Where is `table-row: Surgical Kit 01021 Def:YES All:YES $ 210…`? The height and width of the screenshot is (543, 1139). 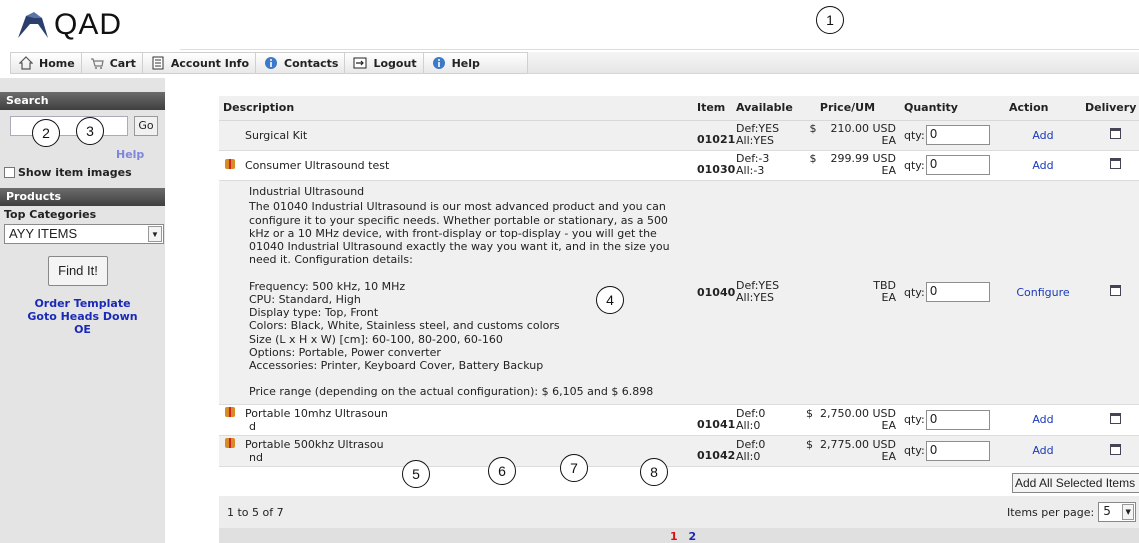 table-row: Surgical Kit 01021 Def:YES All:YES $ 210… is located at coordinates (679, 135).